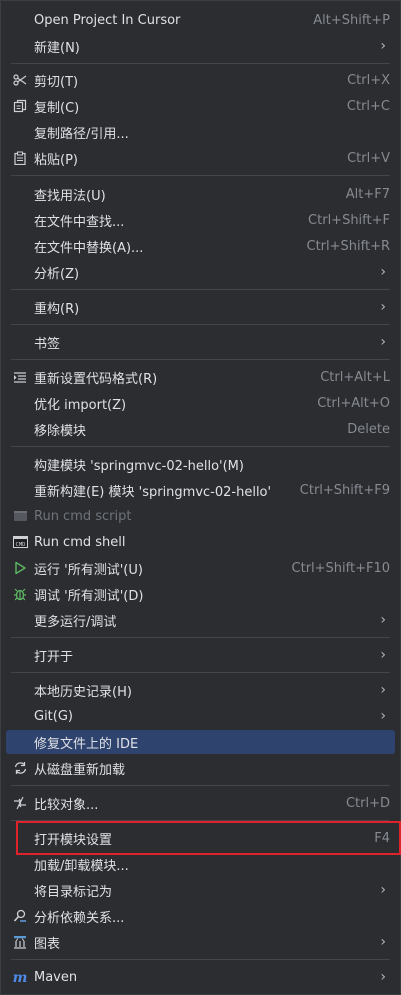 The height and width of the screenshot is (995, 401). I want to click on menu-item-build-module: 构建模块 'springmvc-02-hello'(M), so click(200, 464).